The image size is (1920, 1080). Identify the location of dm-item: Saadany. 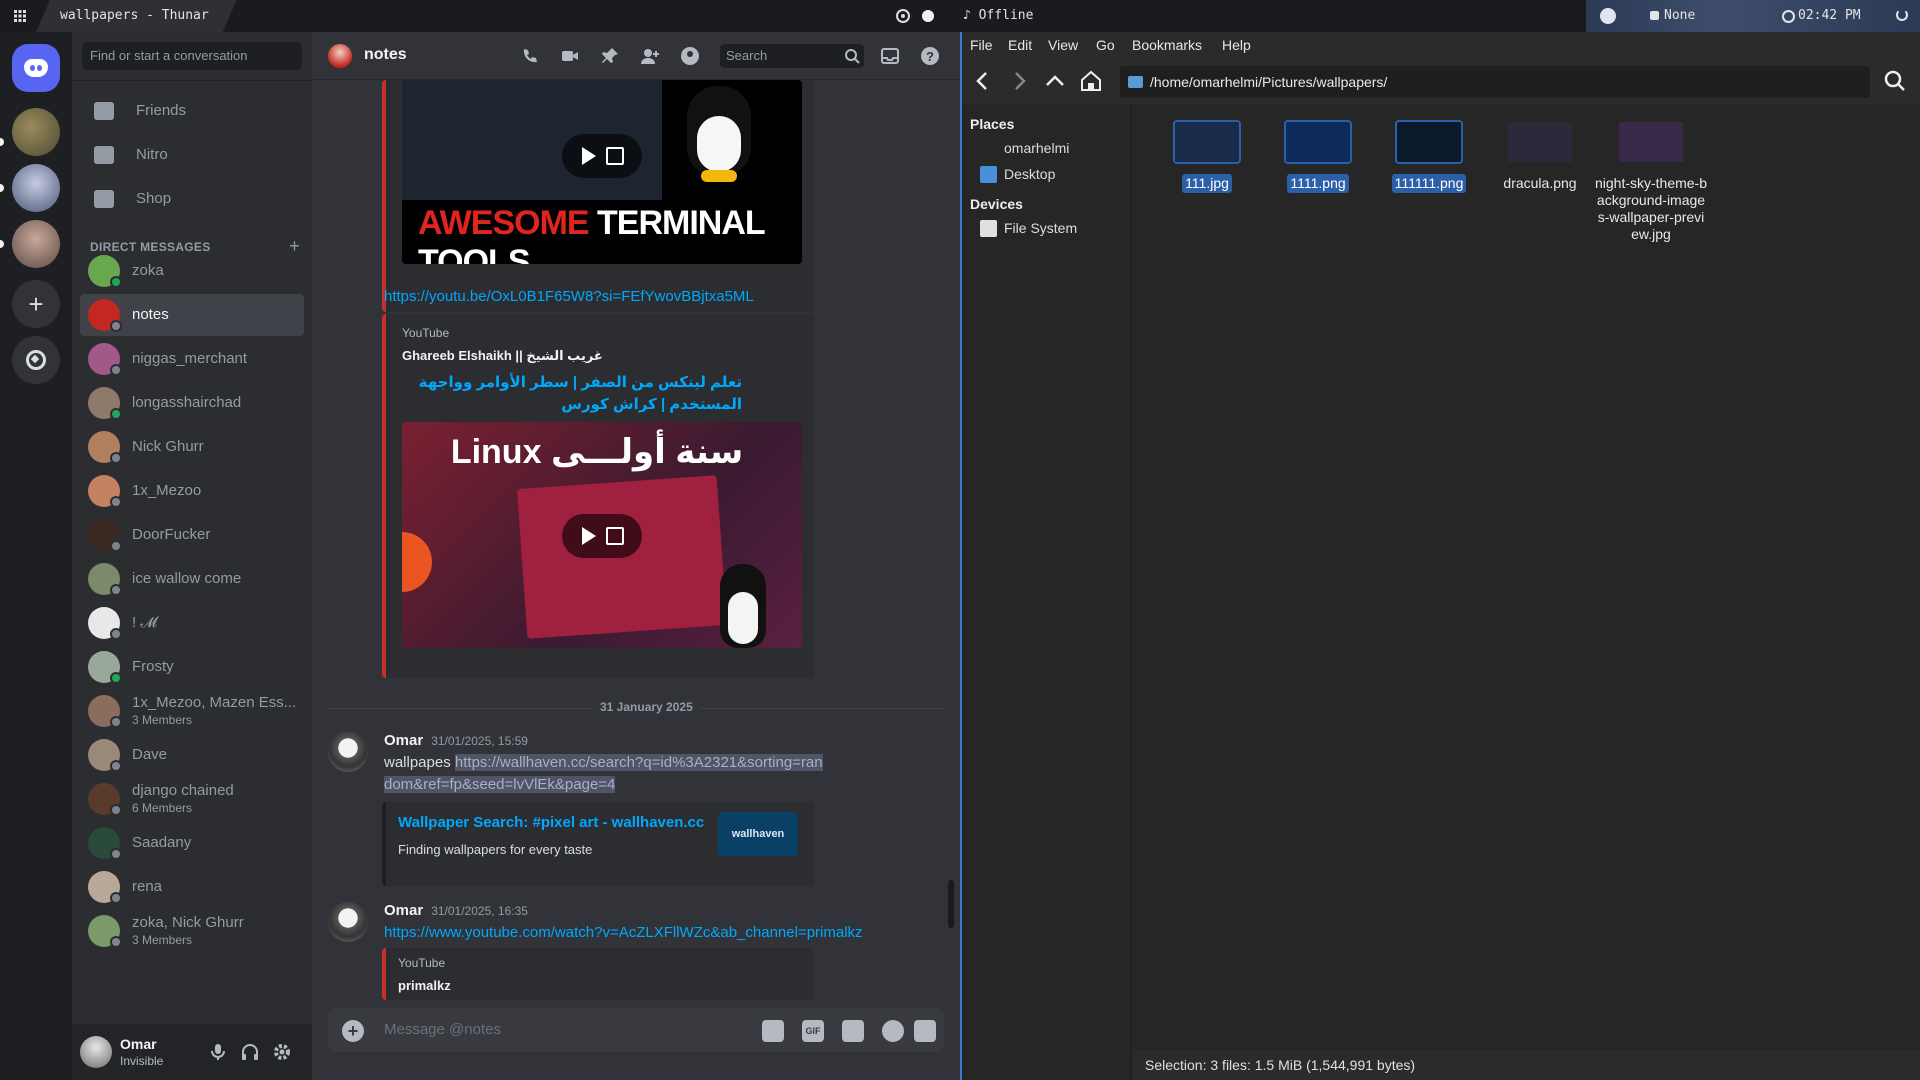
(192, 843).